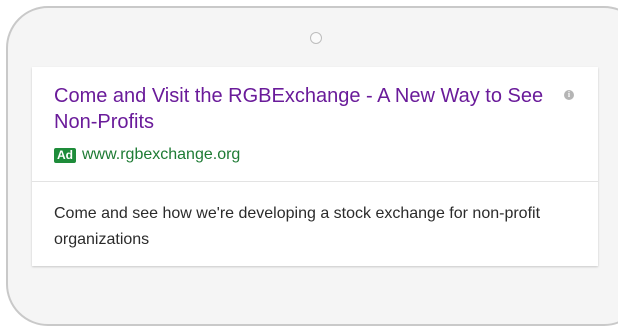 This screenshot has width=618, height=326. I want to click on display-url-row: Ad www.rgbexchange.org, so click(147, 155).